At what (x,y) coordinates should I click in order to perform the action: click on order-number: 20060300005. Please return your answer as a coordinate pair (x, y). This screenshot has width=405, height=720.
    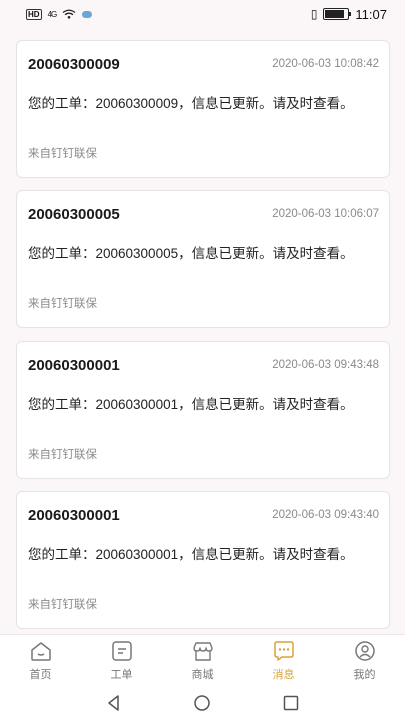
    Looking at the image, I should click on (74, 214).